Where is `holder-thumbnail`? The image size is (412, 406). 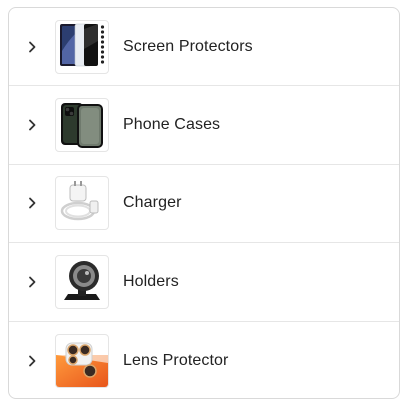 holder-thumbnail is located at coordinates (82, 281).